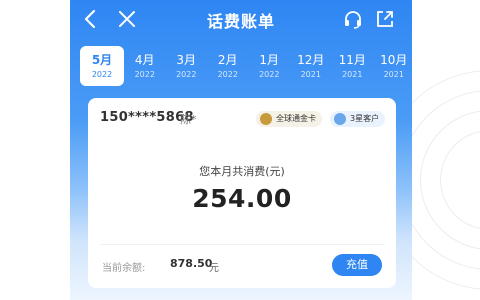  Describe the element at coordinates (241, 19) in the screenshot. I see `top-bar: 话费账单` at that location.